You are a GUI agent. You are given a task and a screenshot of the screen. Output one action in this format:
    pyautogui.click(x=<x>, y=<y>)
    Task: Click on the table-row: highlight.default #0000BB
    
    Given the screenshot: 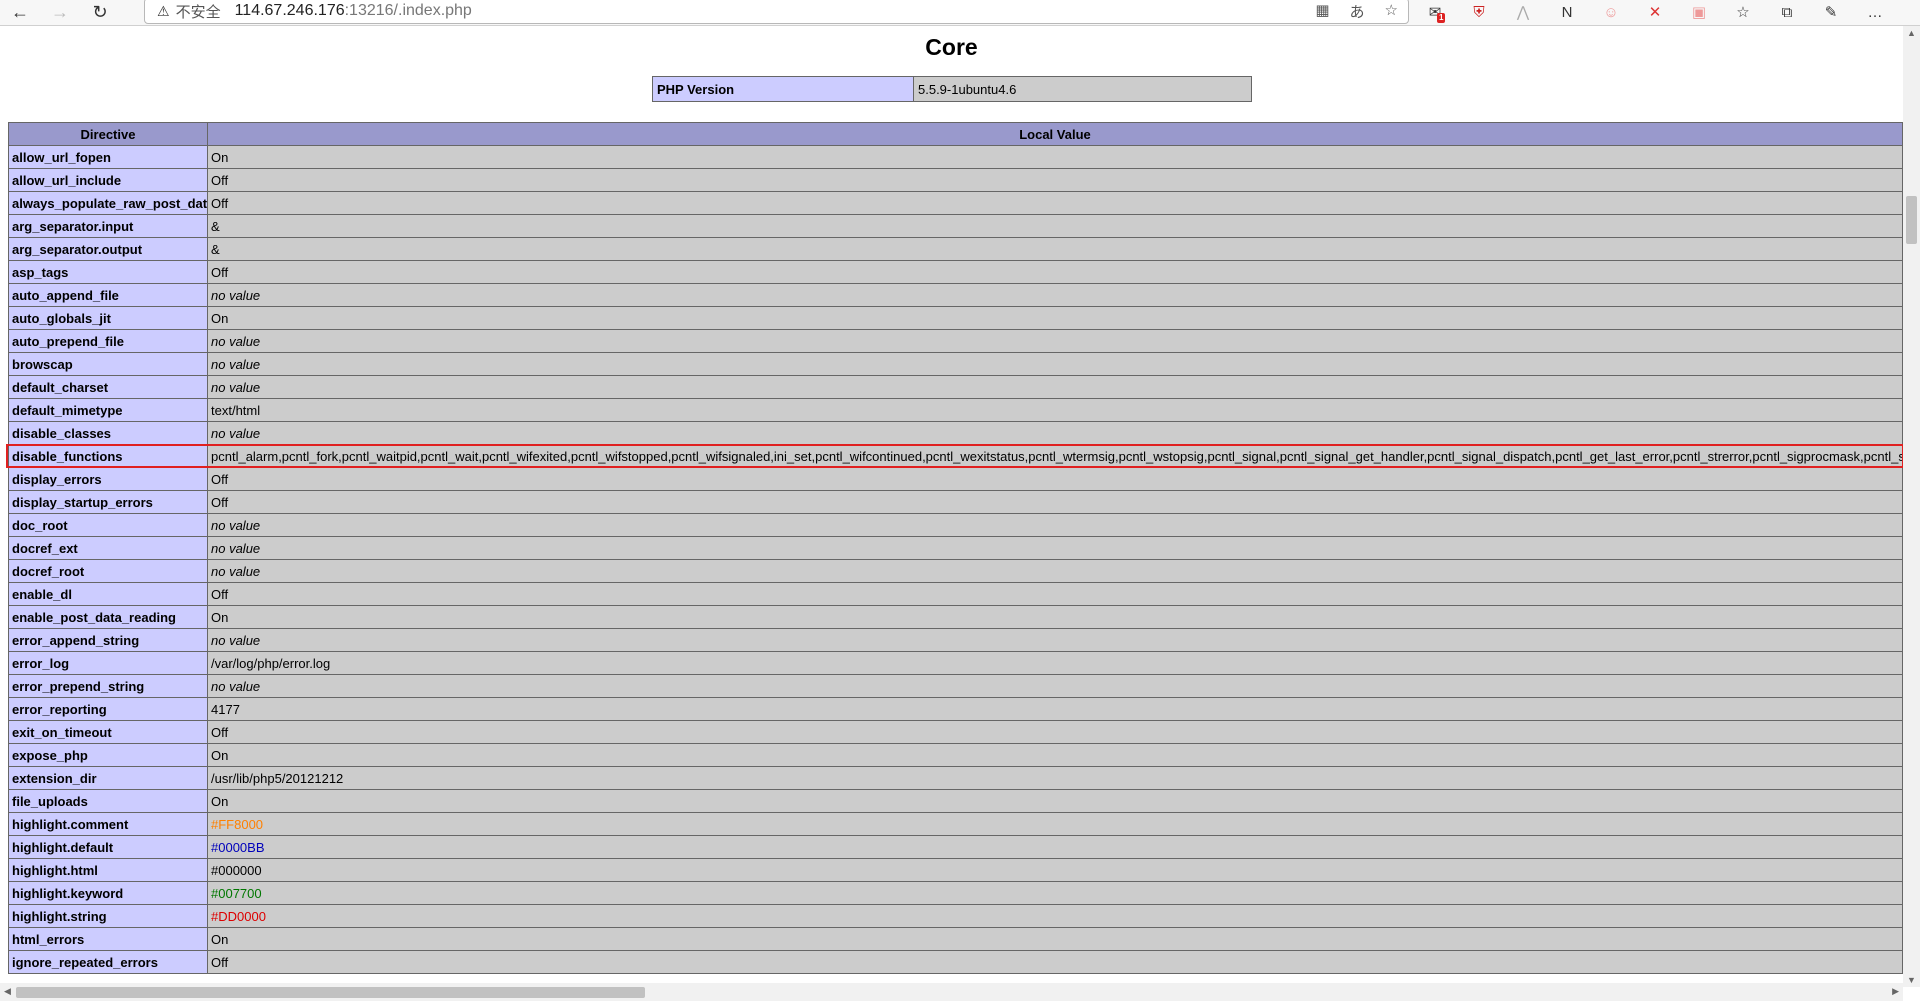 What is the action you would take?
    pyautogui.click(x=955, y=847)
    